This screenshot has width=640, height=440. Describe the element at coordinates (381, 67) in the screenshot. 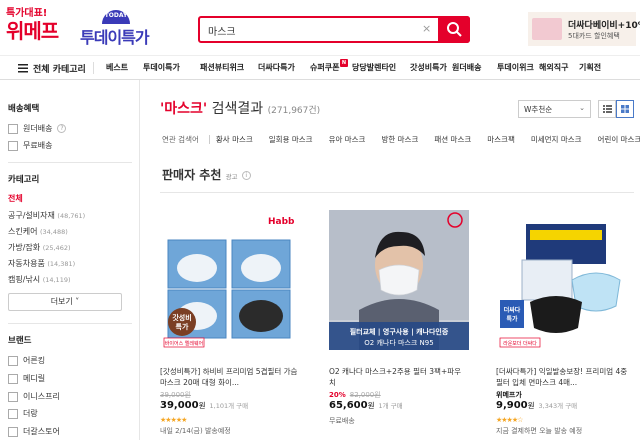

I see `nav-item-valentine: 당당발렌타인` at that location.